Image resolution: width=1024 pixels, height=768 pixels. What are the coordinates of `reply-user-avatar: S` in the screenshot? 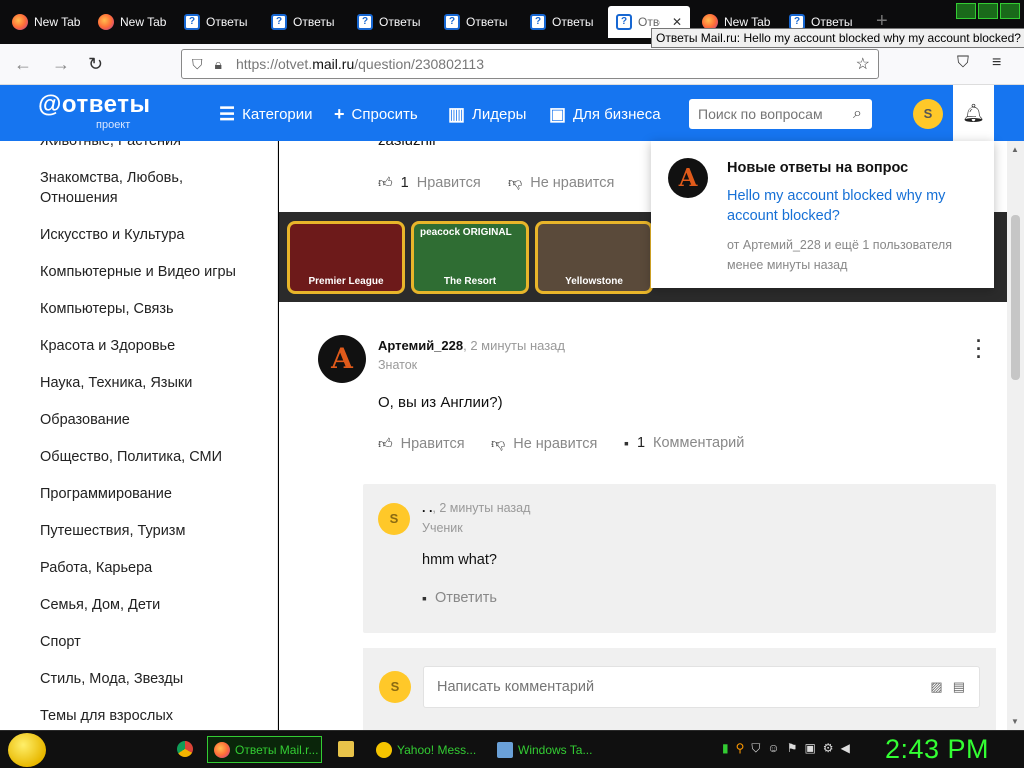 It's located at (395, 687).